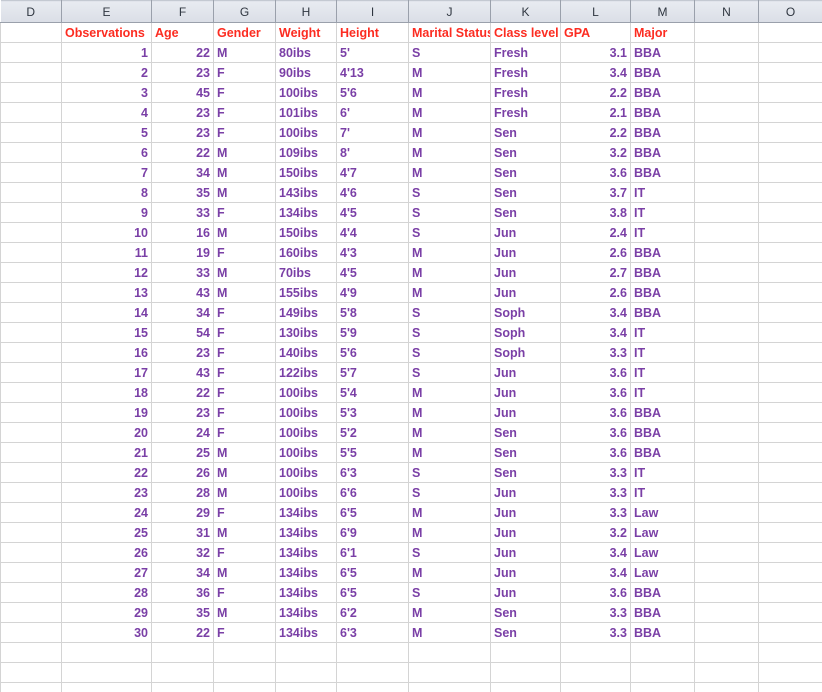 The height and width of the screenshot is (692, 822). Describe the element at coordinates (372, 192) in the screenshot. I see `cell-height: 4'6` at that location.